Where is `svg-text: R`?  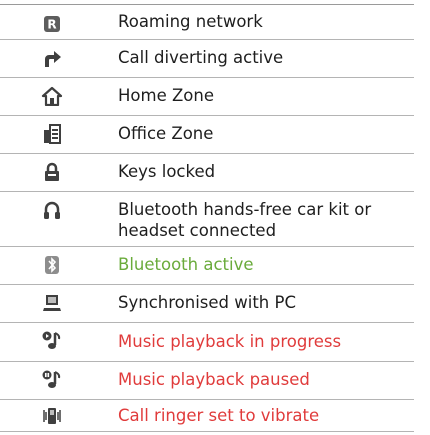
svg-text: R is located at coordinates (51, 25).